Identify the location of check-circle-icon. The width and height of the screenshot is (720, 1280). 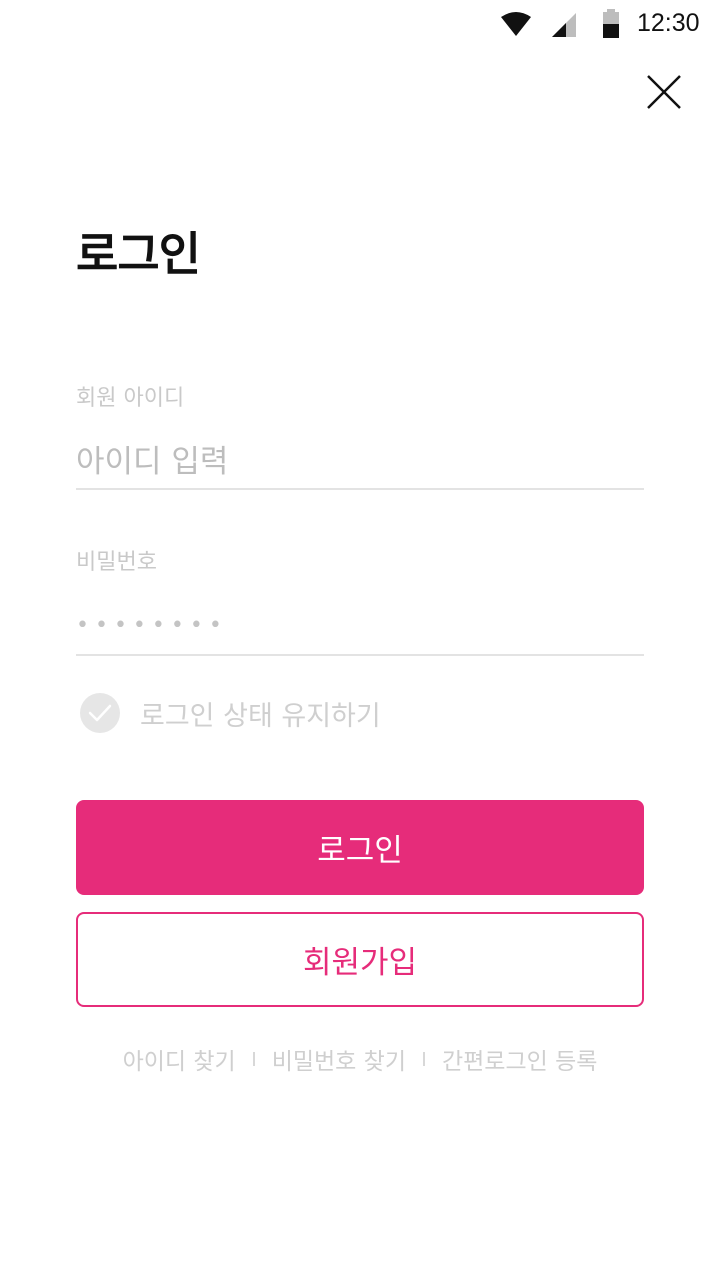
(100, 713).